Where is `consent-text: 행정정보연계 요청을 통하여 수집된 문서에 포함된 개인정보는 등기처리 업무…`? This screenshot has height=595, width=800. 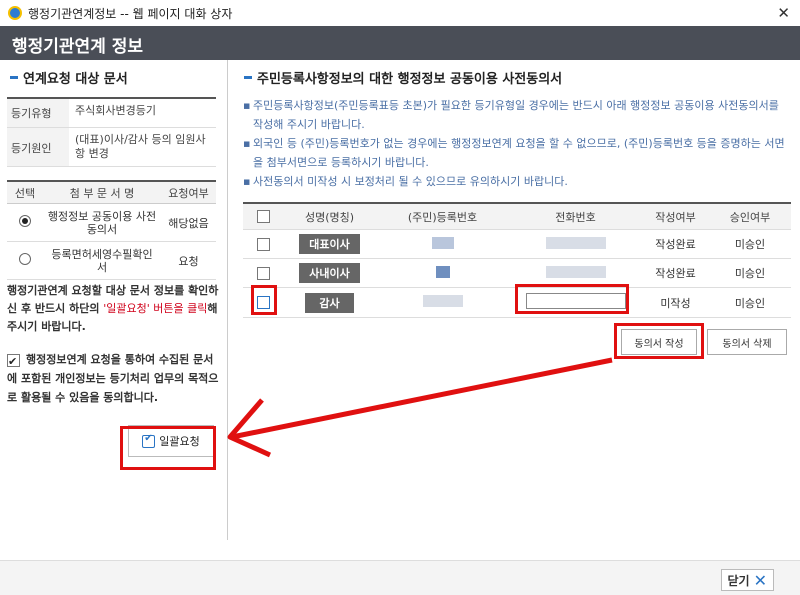
consent-text: 행정정보연계 요청을 통하여 수집된 문서에 포함된 개인정보는 등기처리 업무… is located at coordinates (113, 378).